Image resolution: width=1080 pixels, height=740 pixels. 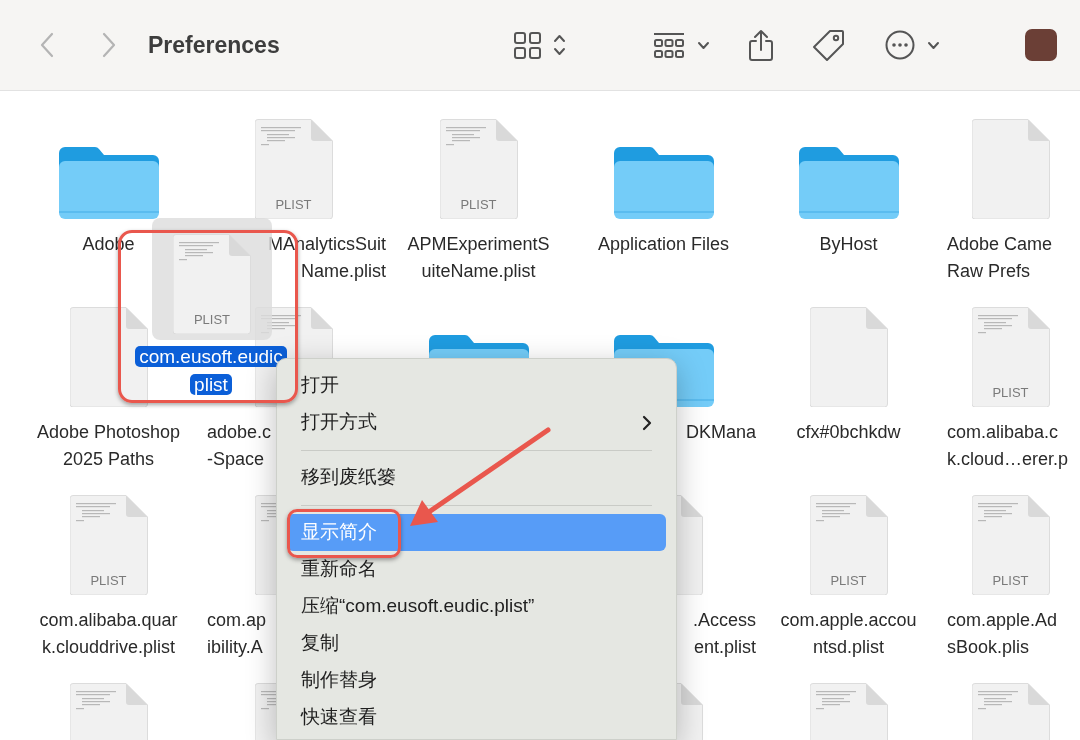 What do you see at coordinates (476, 717) in the screenshot?
I see `menu-item: 快速查看` at bounding box center [476, 717].